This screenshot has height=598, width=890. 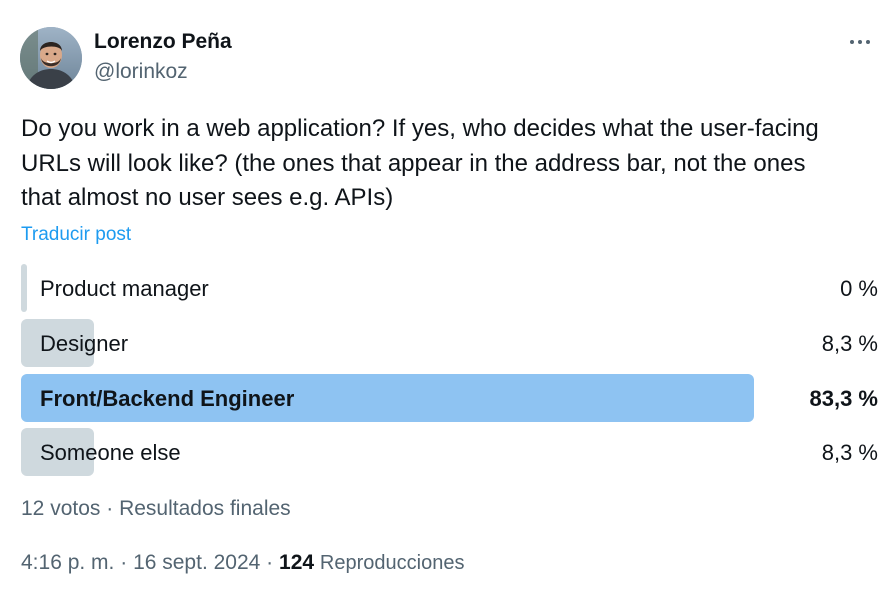 I want to click on poll-vote-count: 12 votos, so click(x=61, y=508).